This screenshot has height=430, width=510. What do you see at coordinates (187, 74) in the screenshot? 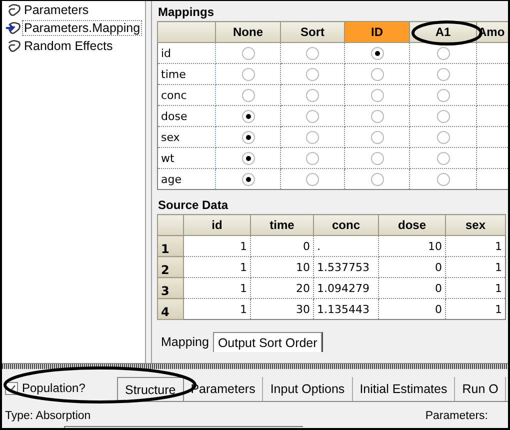
I see `table-cell: time` at bounding box center [187, 74].